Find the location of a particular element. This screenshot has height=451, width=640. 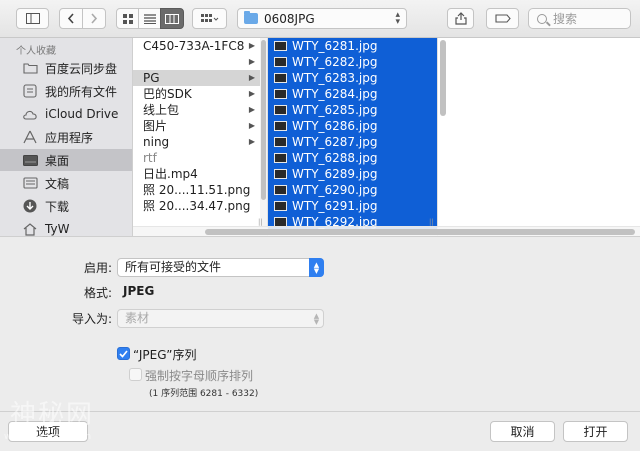

file-row: WTY_6289.jpg is located at coordinates (352, 174).